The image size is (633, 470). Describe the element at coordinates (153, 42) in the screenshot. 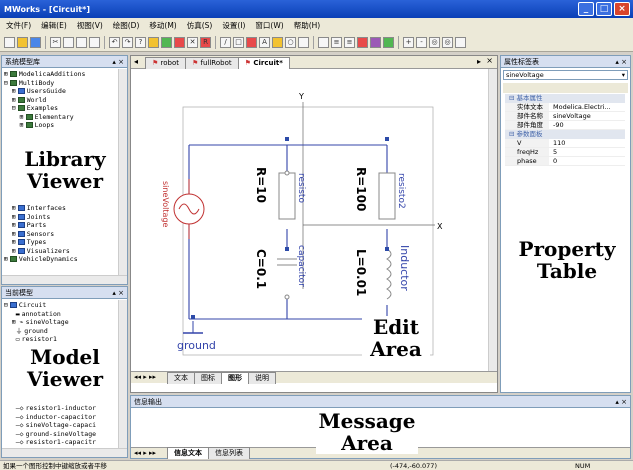

I see `check-icon` at that location.